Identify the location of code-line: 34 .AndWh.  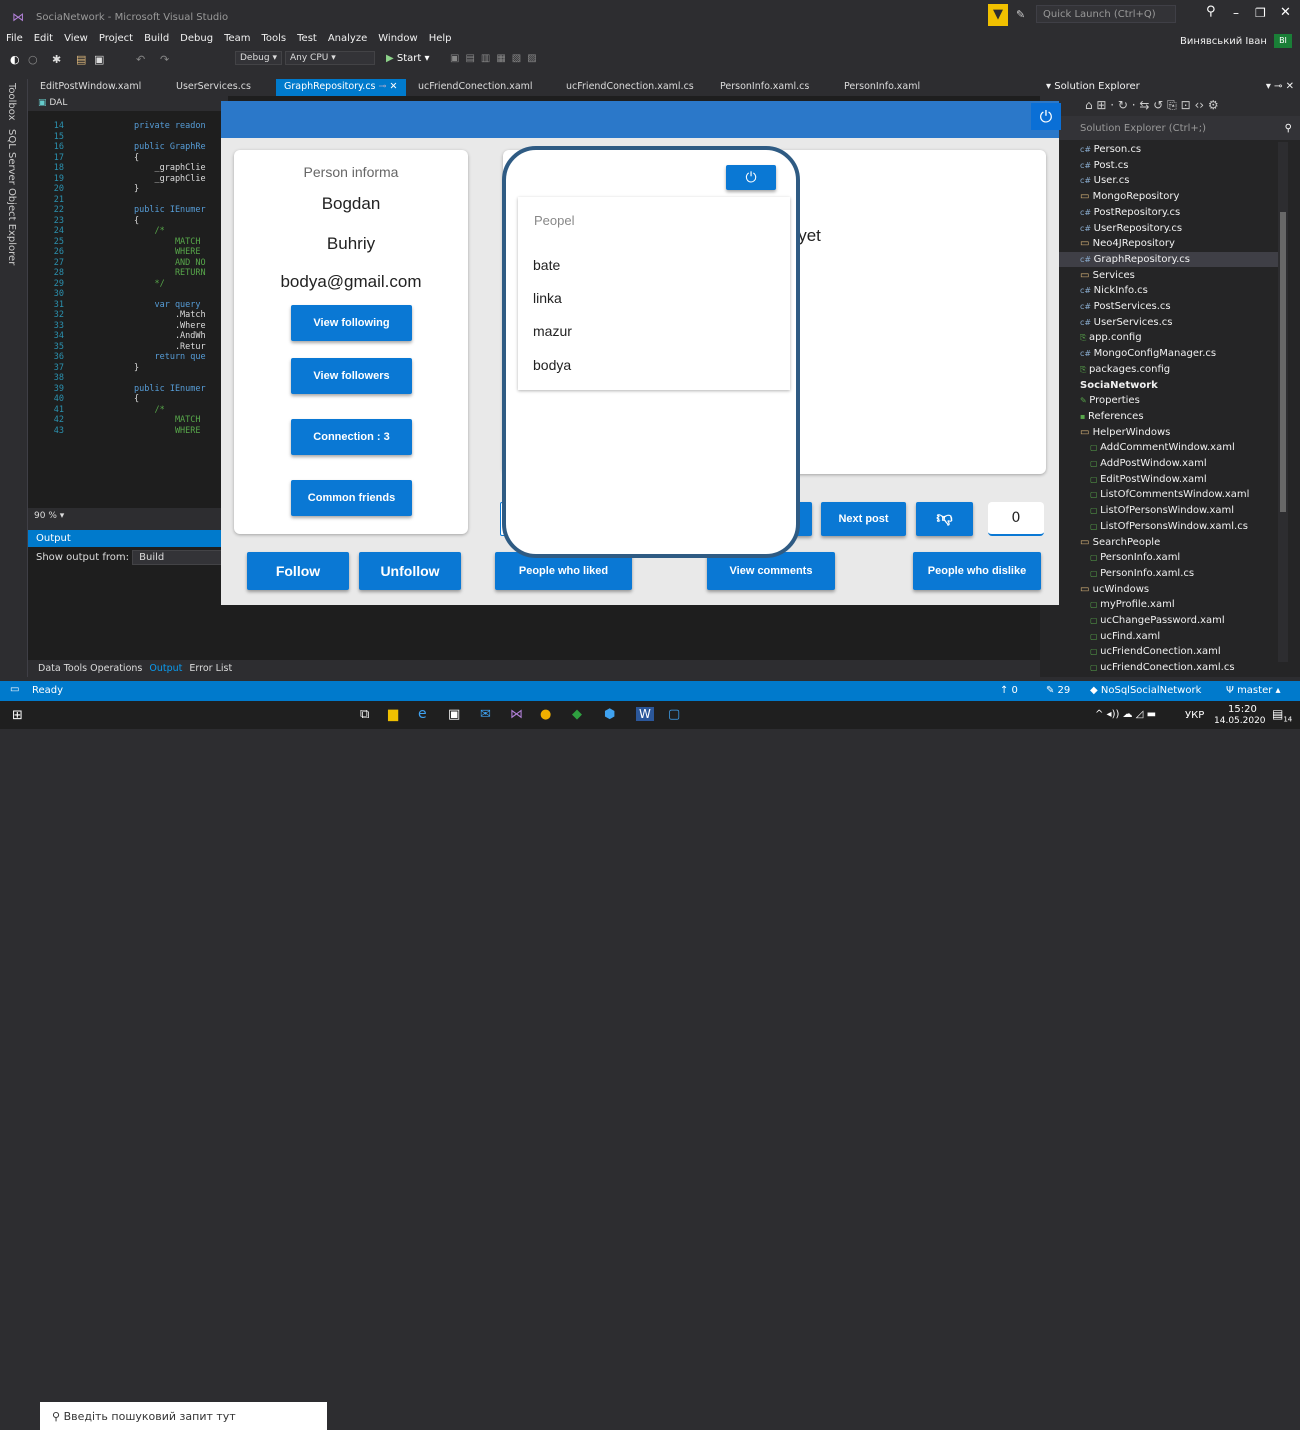
(121, 336).